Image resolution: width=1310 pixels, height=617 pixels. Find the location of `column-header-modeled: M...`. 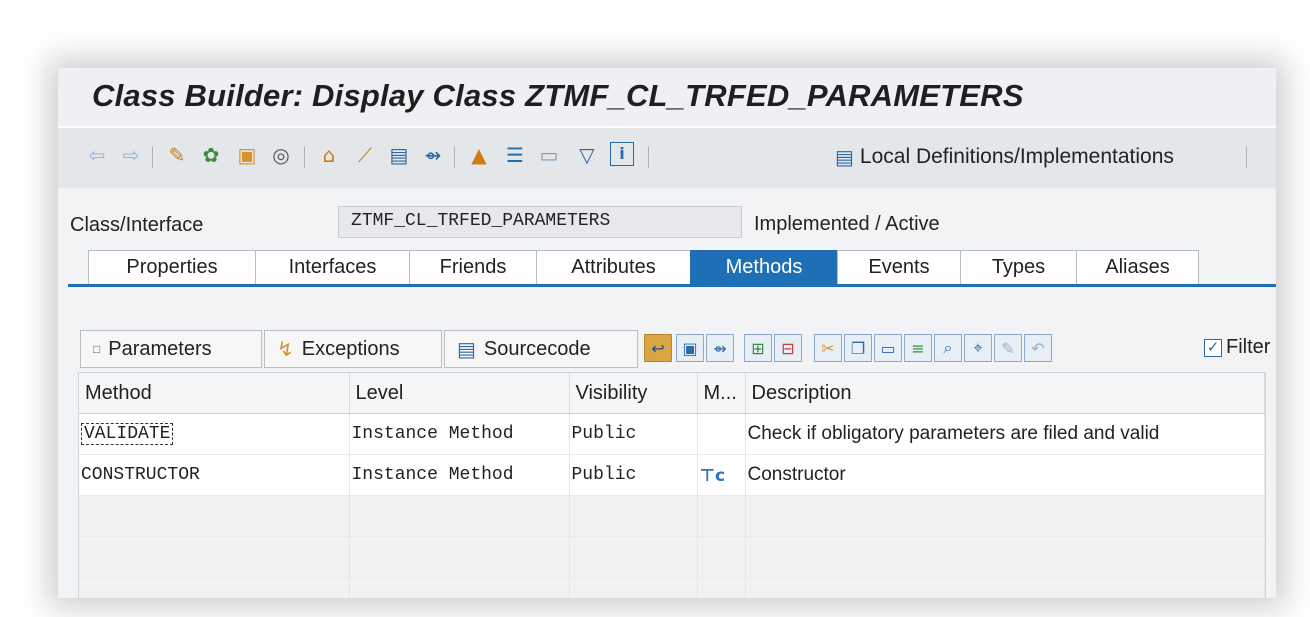

column-header-modeled: M... is located at coordinates (721, 393).